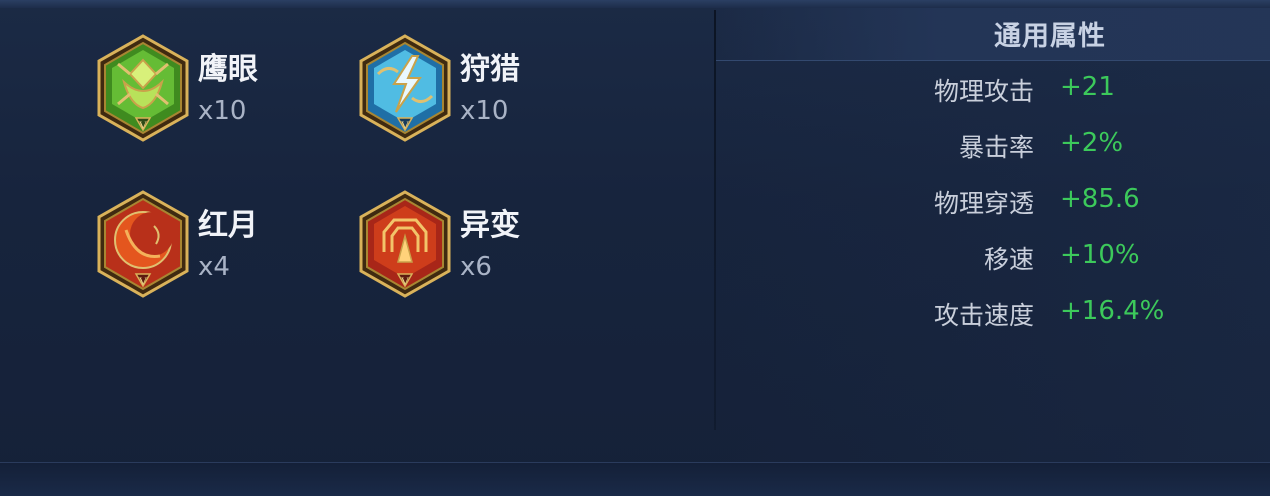 The height and width of the screenshot is (496, 1270). Describe the element at coordinates (1087, 87) in the screenshot. I see `stat-value: +21` at that location.